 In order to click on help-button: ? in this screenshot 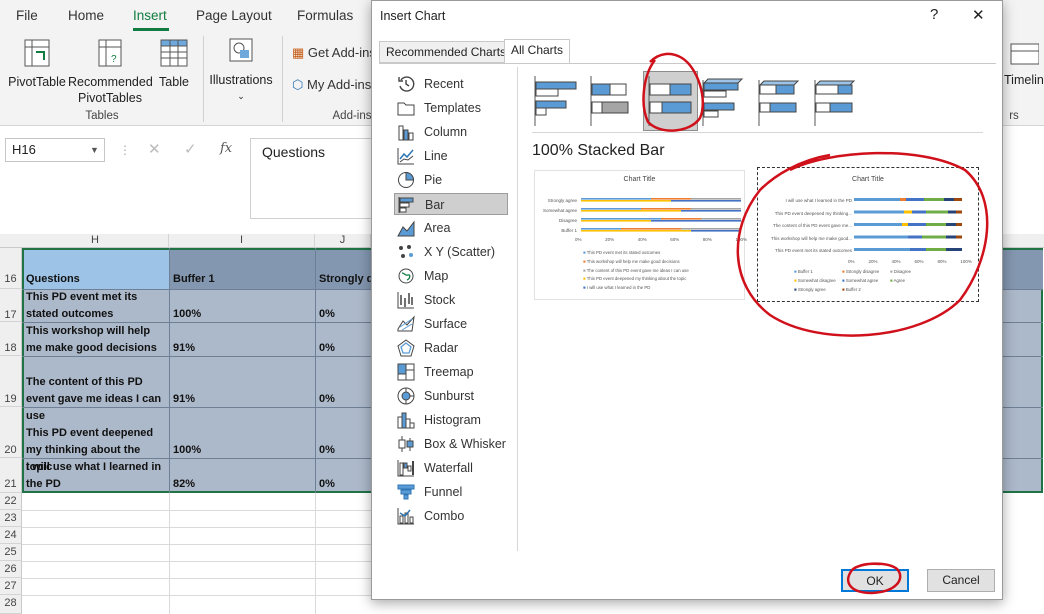, I will do `click(934, 14)`.